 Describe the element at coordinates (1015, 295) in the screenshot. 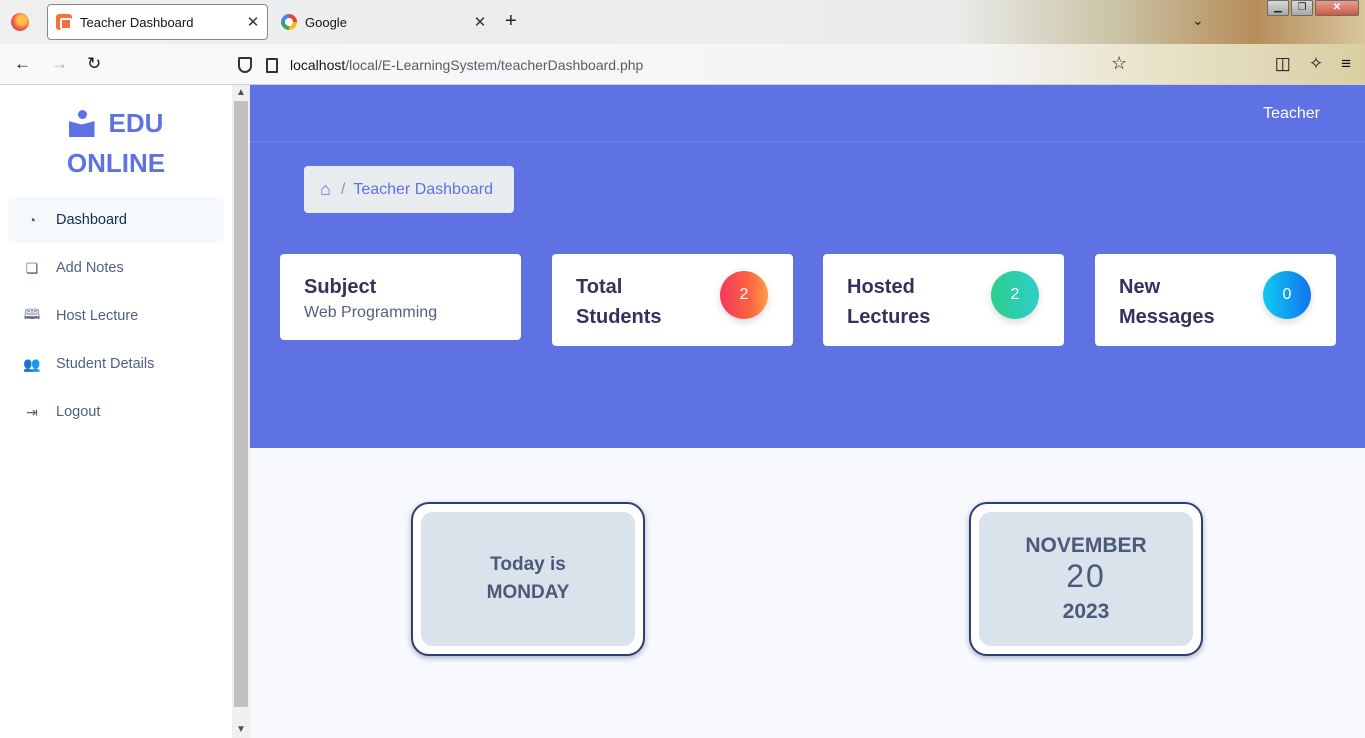

I see `lectures-count-badge: 2` at that location.